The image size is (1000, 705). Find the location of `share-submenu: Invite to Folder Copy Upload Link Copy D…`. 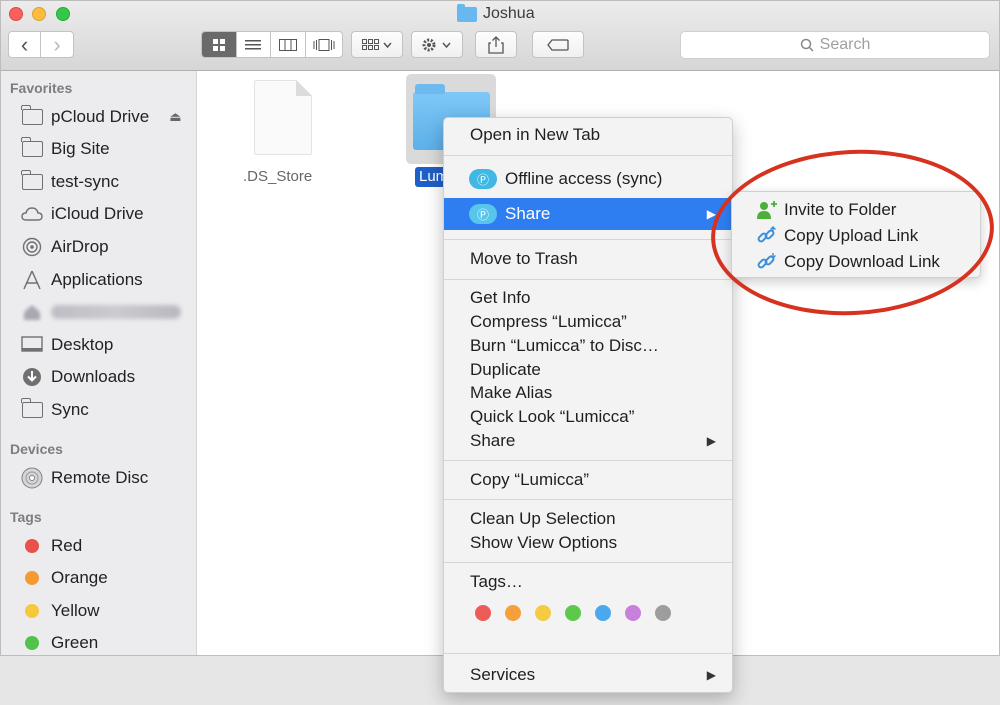

share-submenu: Invite to Folder Copy Upload Link Copy D… is located at coordinates (856, 234).